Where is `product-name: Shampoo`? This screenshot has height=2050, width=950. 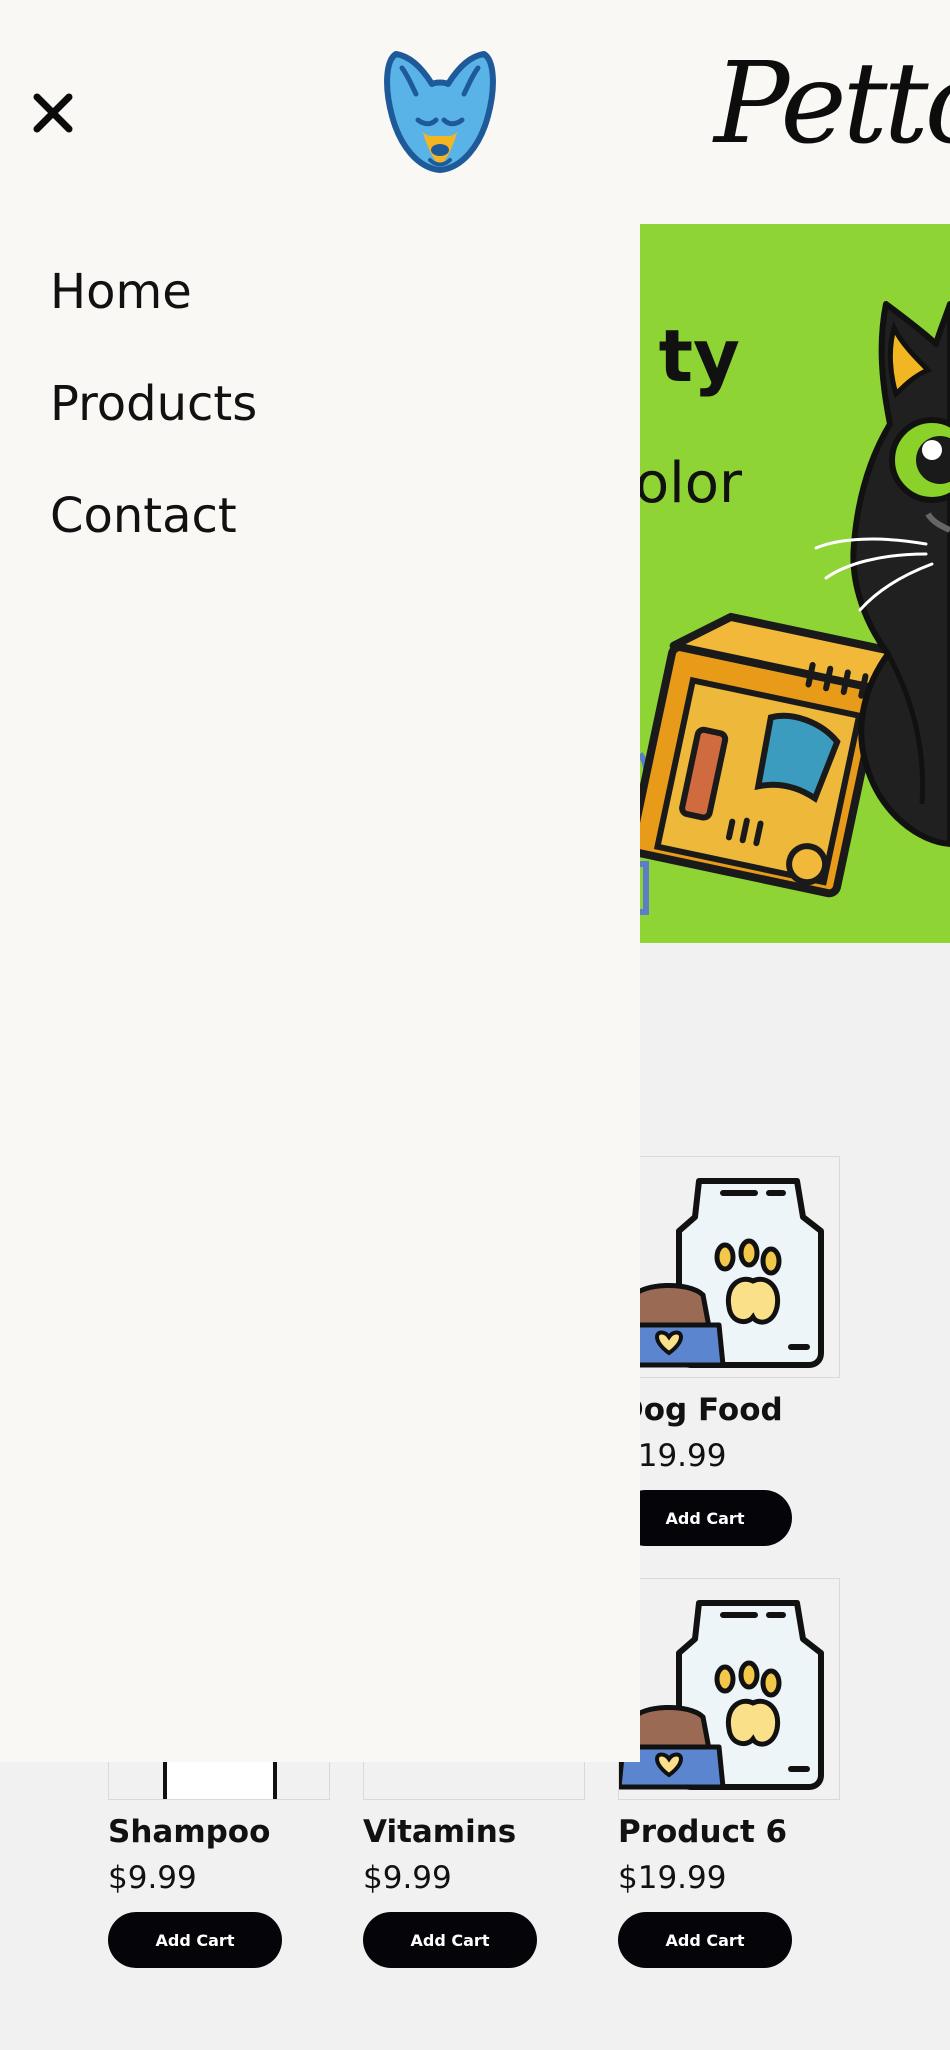
product-name: Shampoo is located at coordinates (189, 1832).